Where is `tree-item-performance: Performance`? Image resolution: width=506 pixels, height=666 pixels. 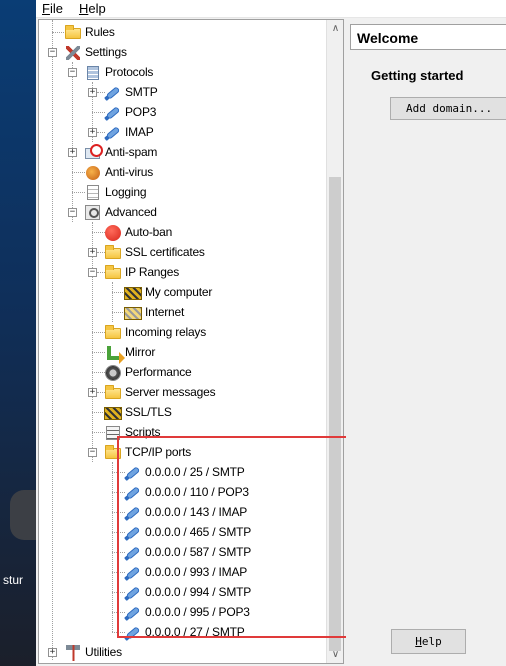
tree-item-performance: Performance is located at coordinates (148, 372).